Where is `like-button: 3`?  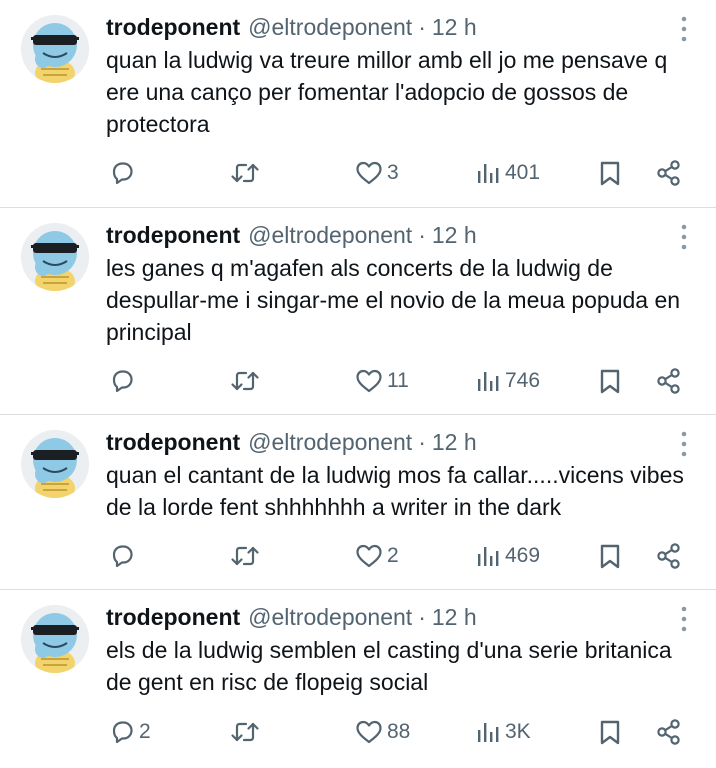
like-button: 3 is located at coordinates (376, 173).